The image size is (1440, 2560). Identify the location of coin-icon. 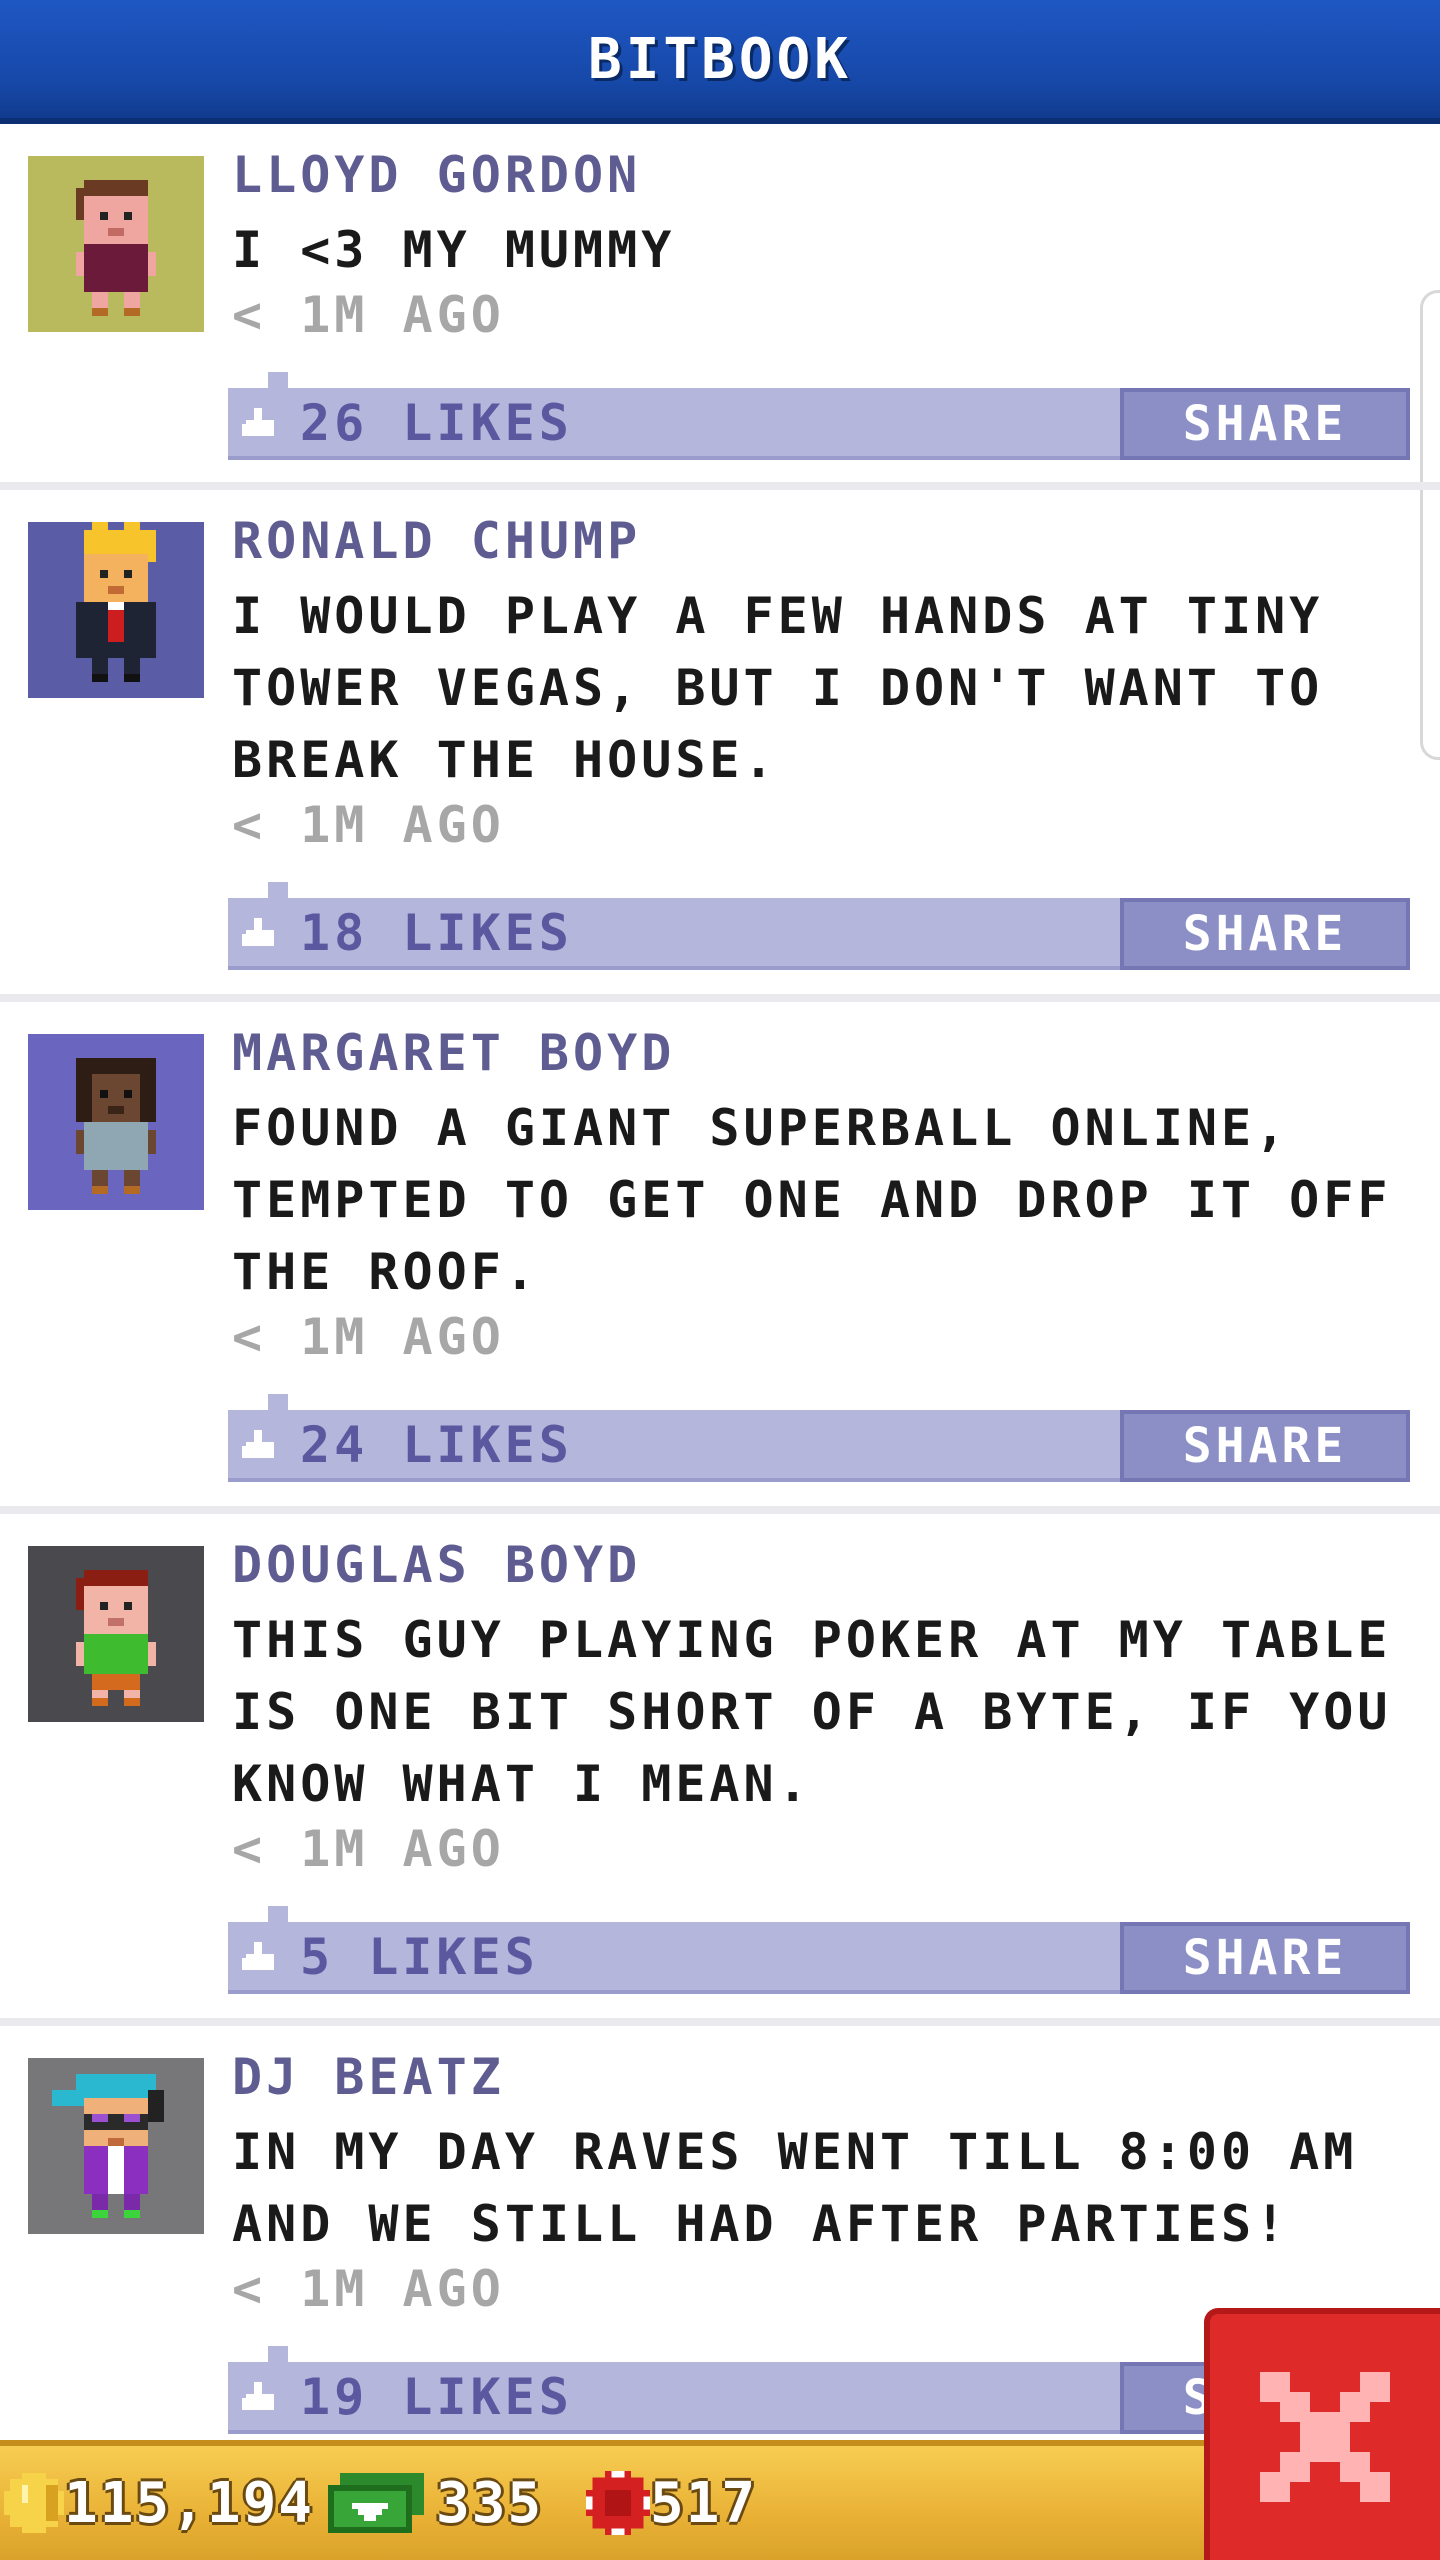
(34, 2503).